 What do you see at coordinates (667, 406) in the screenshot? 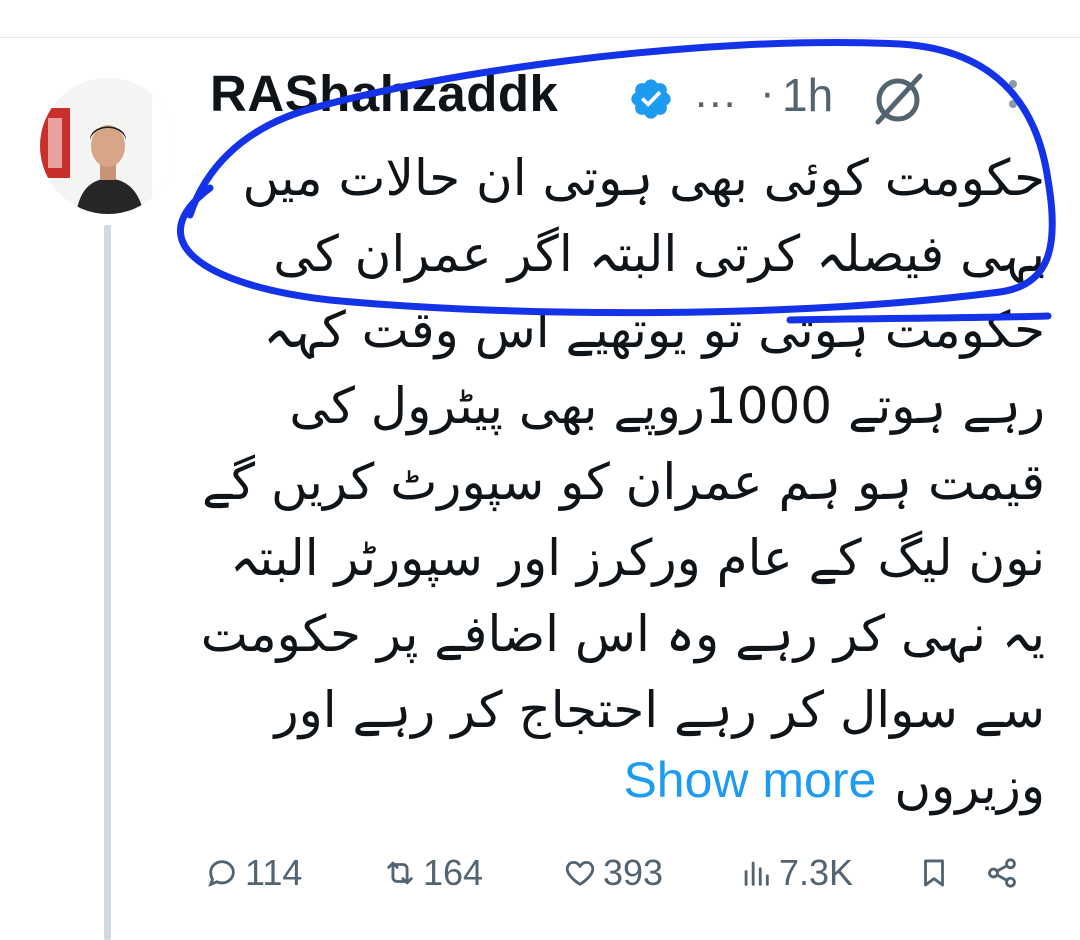
I see `tweet-text-line: رہے ہوتے 1000روپے بھی پیٹرول کی` at bounding box center [667, 406].